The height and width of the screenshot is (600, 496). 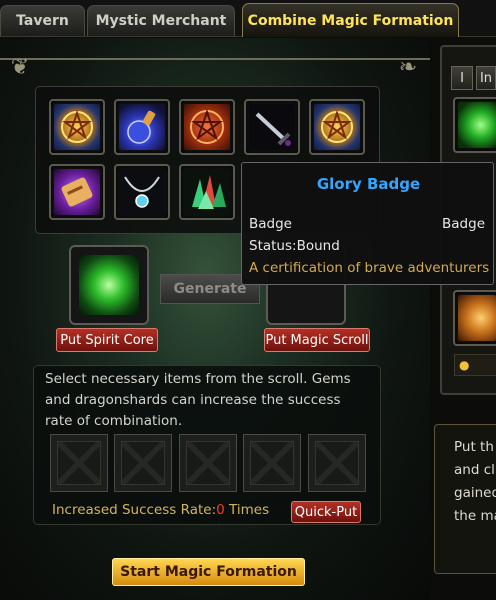 I want to click on tooltip-description: A certification of brave adventurers, so click(x=369, y=268).